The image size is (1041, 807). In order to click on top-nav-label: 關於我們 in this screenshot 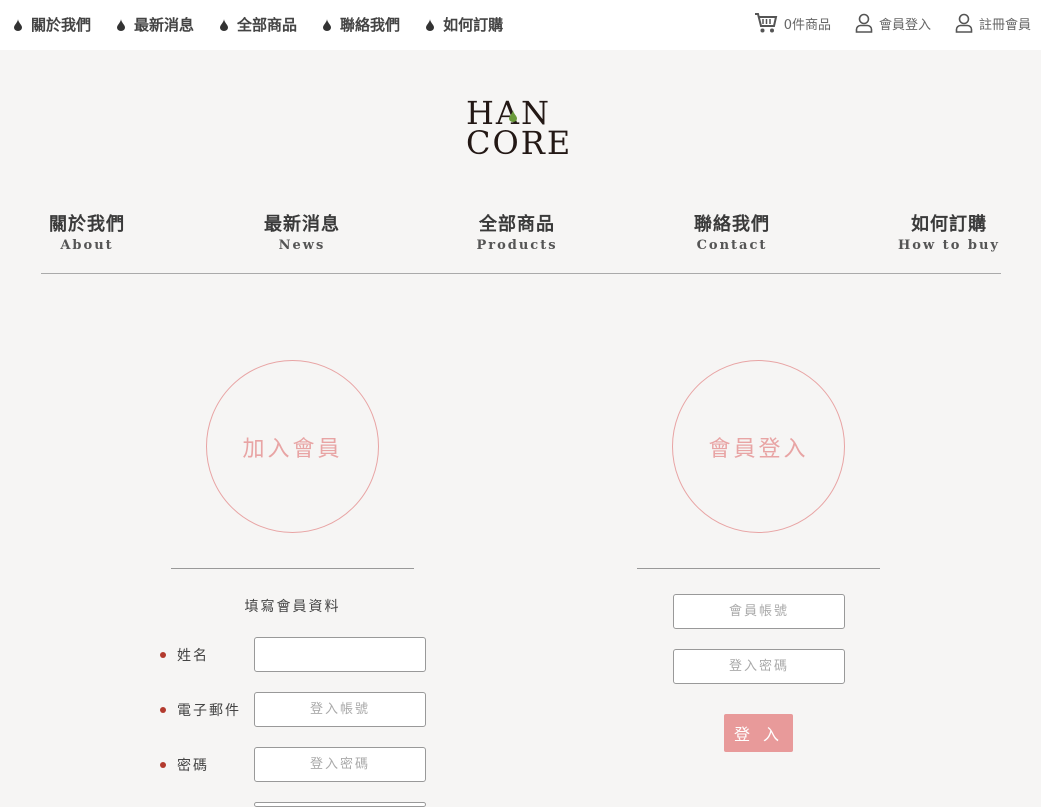, I will do `click(61, 25)`.